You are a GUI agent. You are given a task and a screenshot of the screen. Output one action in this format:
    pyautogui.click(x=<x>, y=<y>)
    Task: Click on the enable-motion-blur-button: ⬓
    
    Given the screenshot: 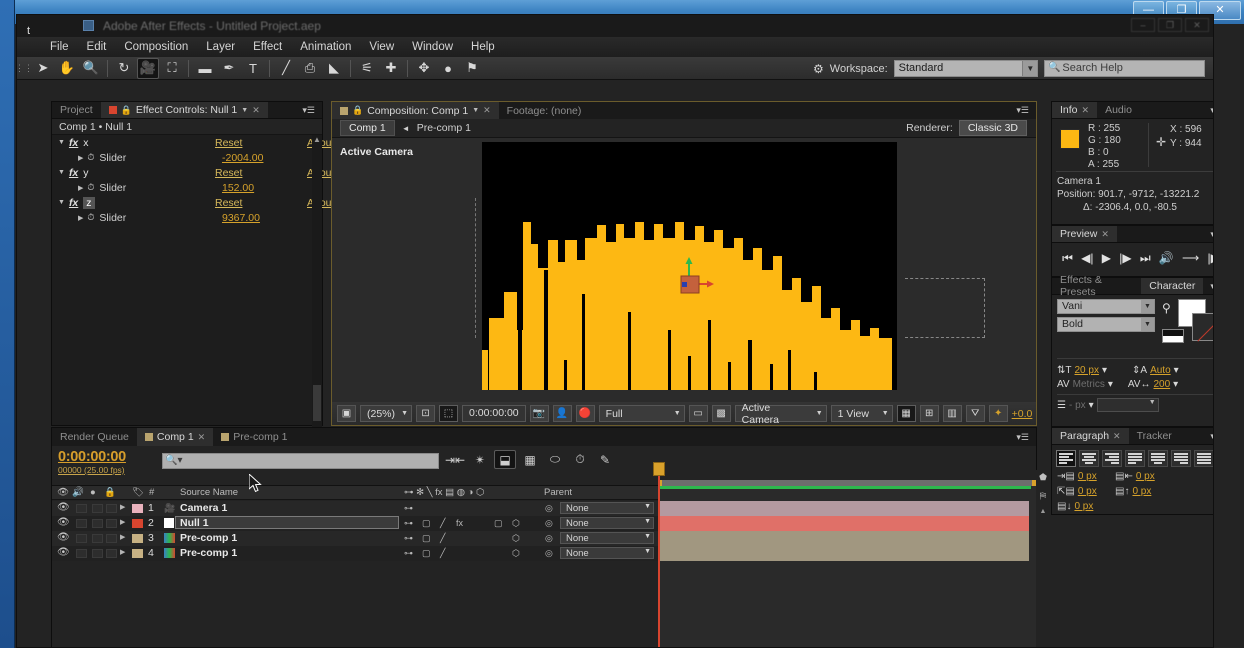 What is the action you would take?
    pyautogui.click(x=505, y=459)
    